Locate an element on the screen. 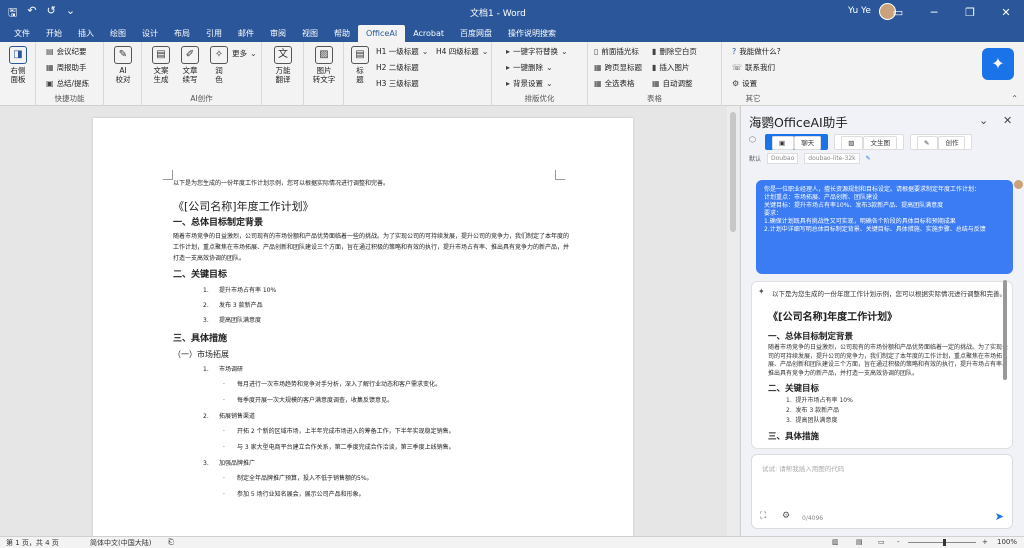  tab-chat: ▣ 聊天 is located at coordinates (797, 142).